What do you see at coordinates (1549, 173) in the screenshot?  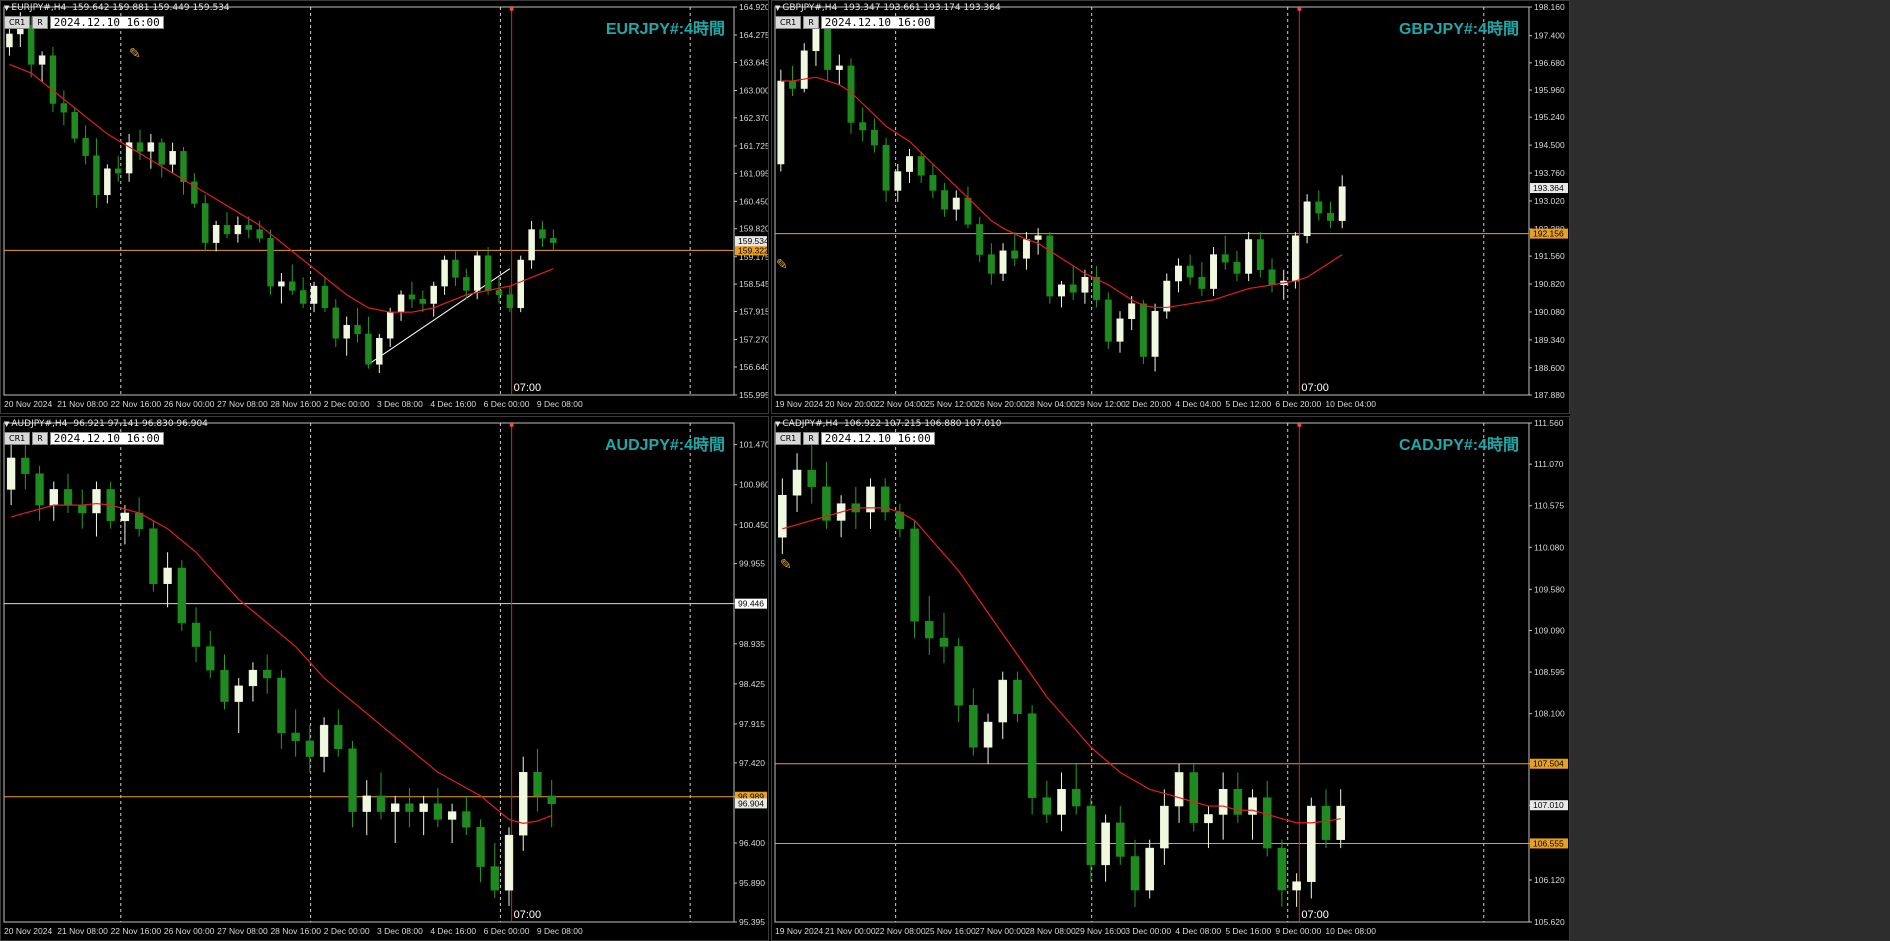 I see `y-axis-label: 193.760` at bounding box center [1549, 173].